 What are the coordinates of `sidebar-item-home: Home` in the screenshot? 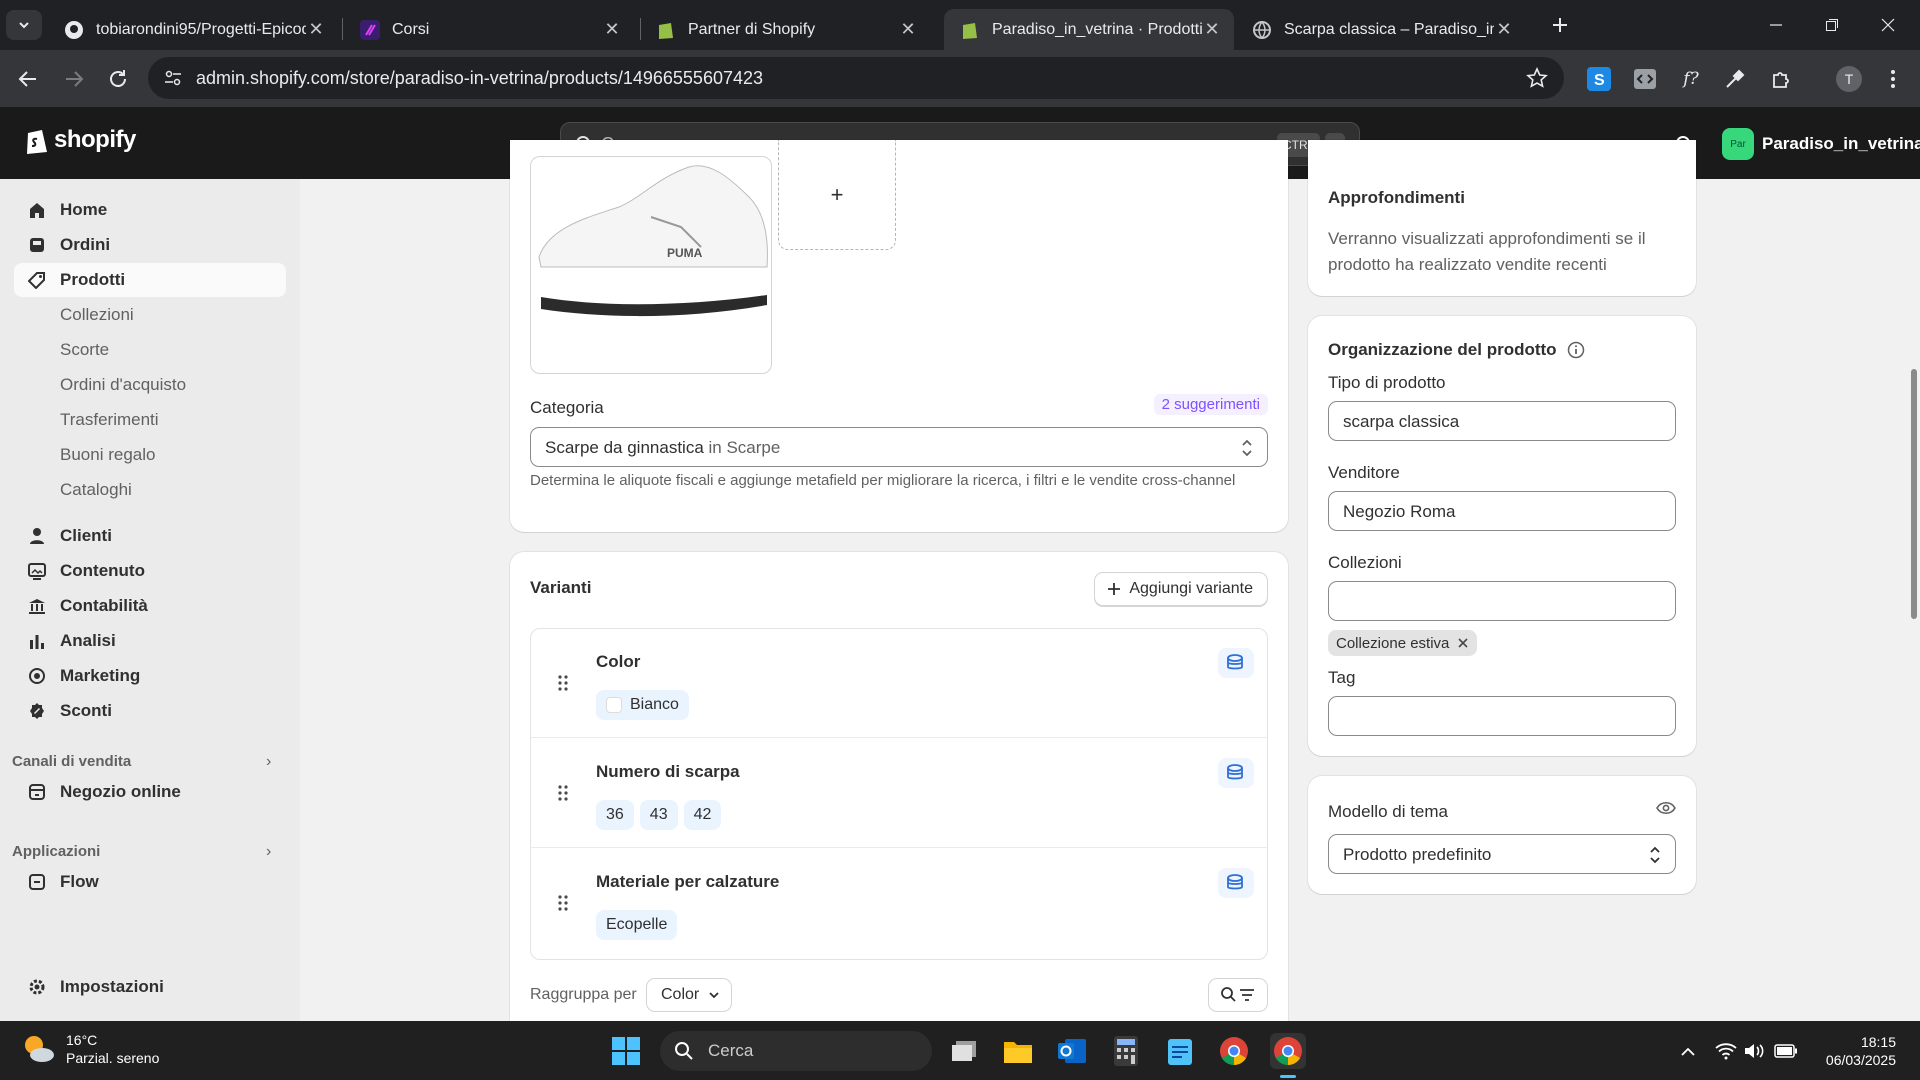 It's located at (150, 210).